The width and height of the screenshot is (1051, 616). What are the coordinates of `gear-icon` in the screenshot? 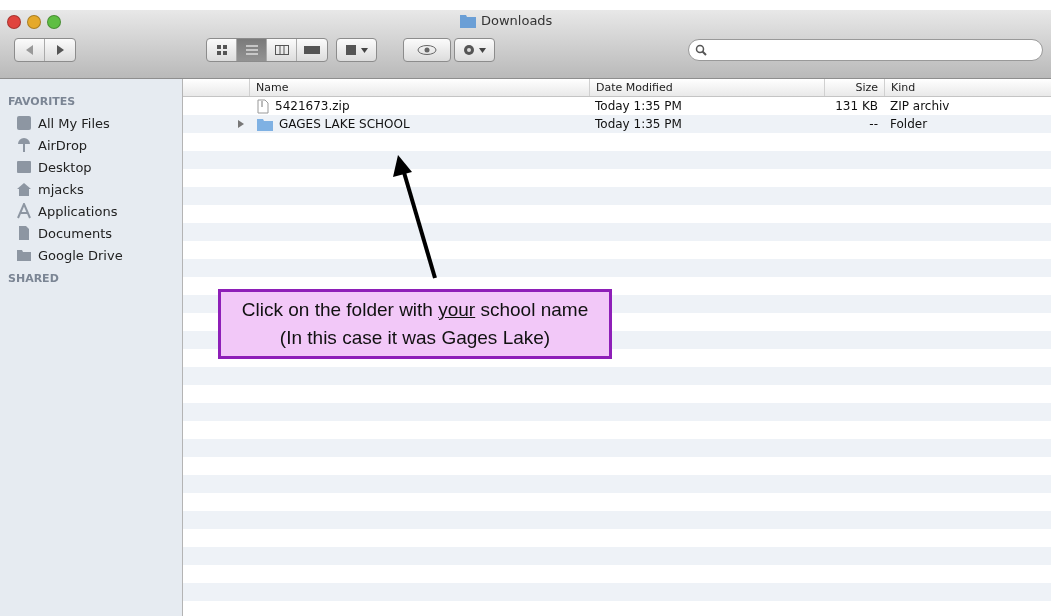 It's located at (469, 50).